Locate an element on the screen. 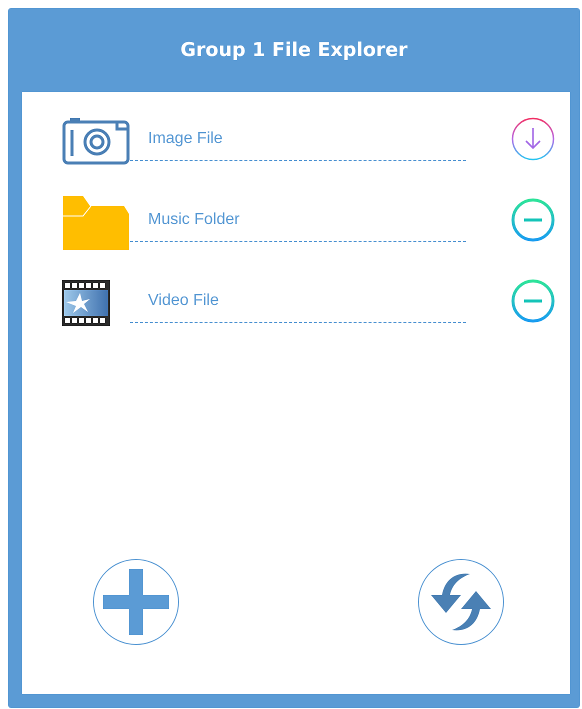  download-button is located at coordinates (533, 139).